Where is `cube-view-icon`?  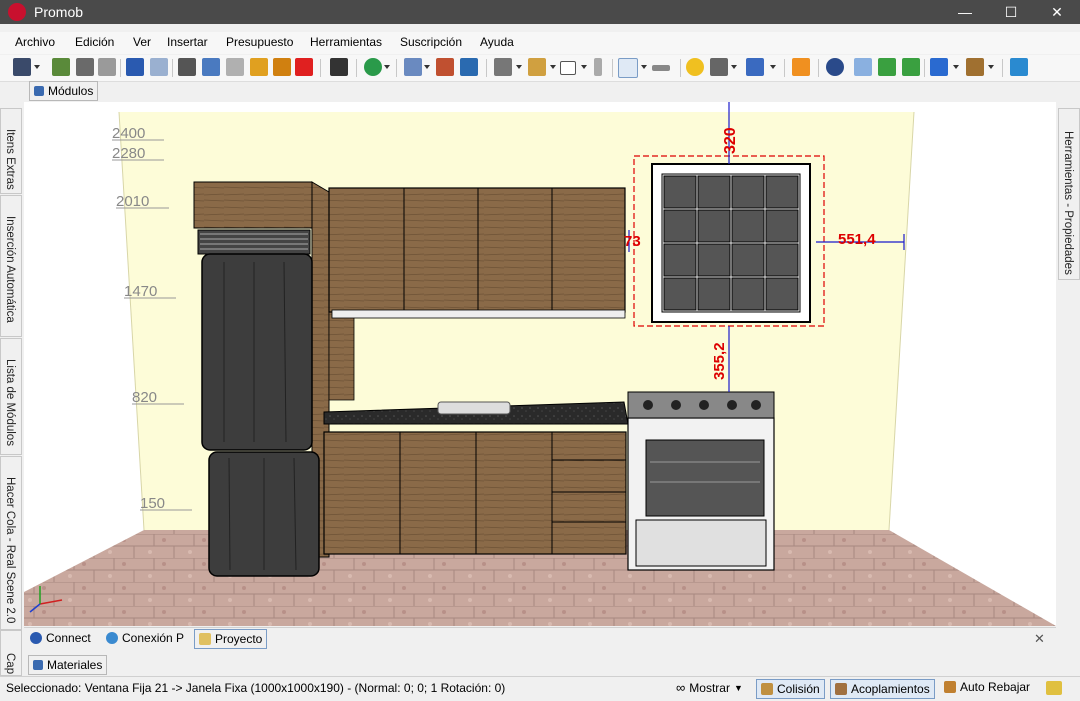 cube-view-icon is located at coordinates (939, 67).